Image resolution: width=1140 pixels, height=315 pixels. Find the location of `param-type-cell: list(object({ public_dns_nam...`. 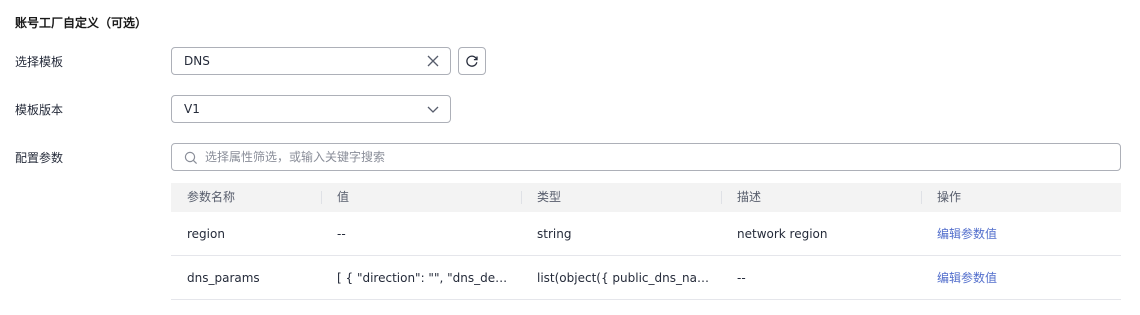

param-type-cell: list(object({ public_dns_nam... is located at coordinates (624, 278).